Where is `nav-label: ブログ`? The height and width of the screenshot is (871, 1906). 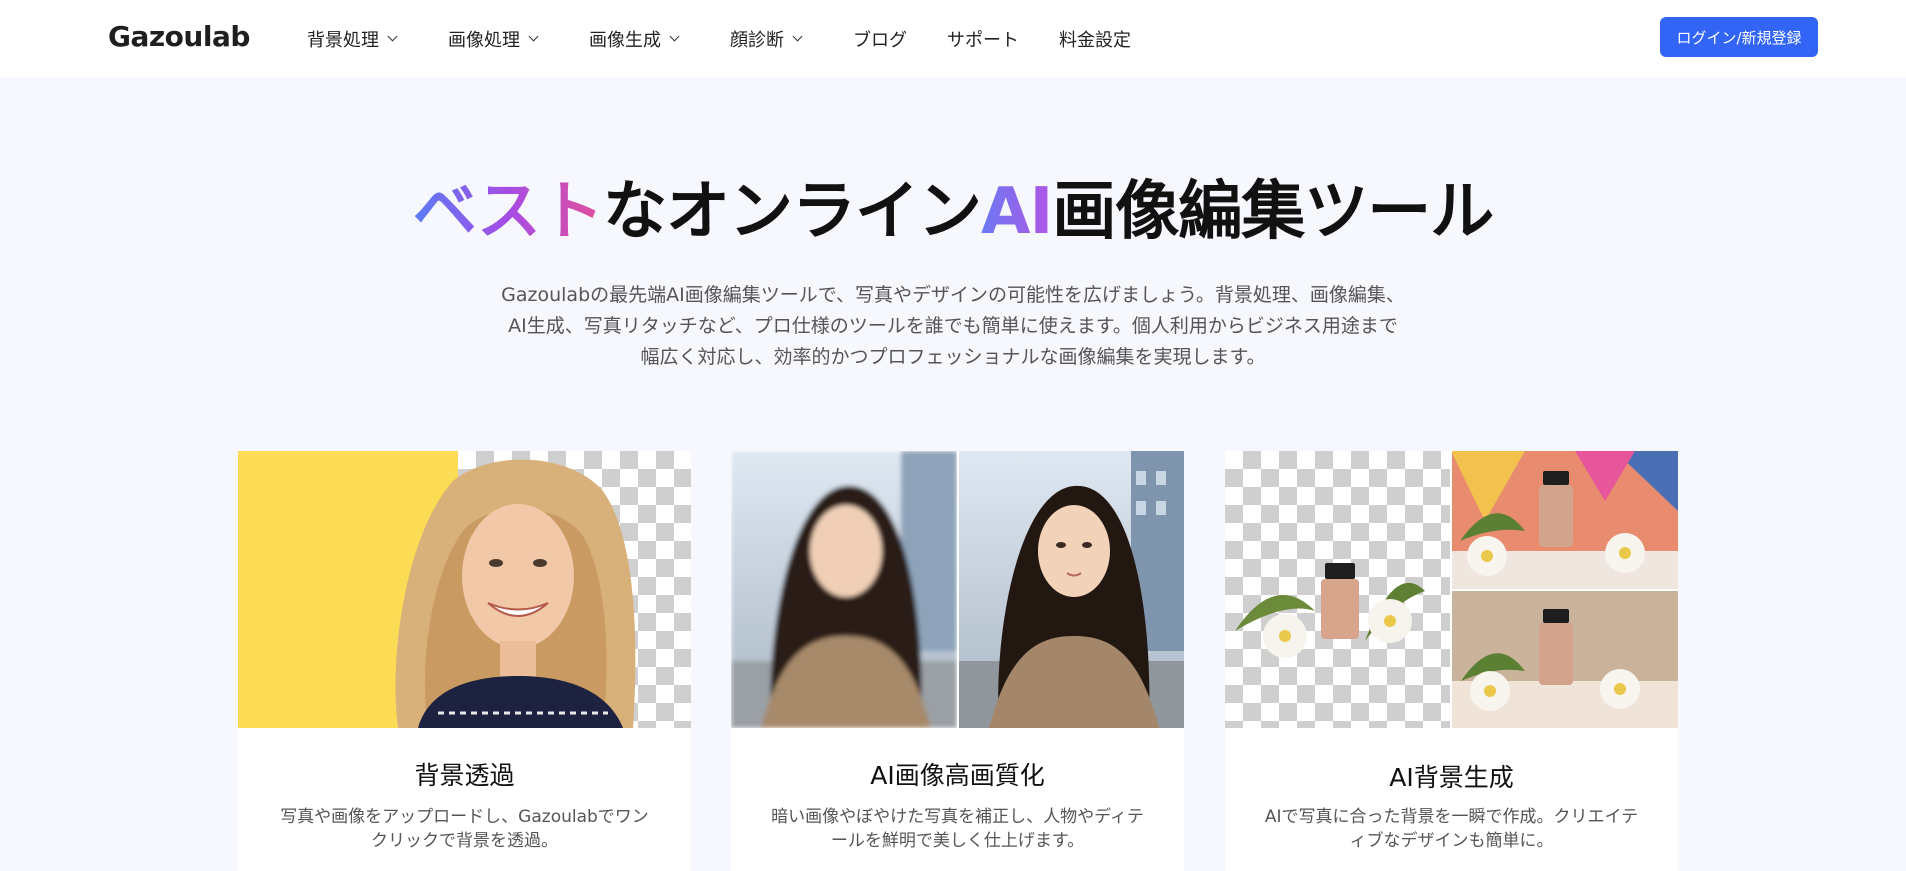 nav-label: ブログ is located at coordinates (880, 40).